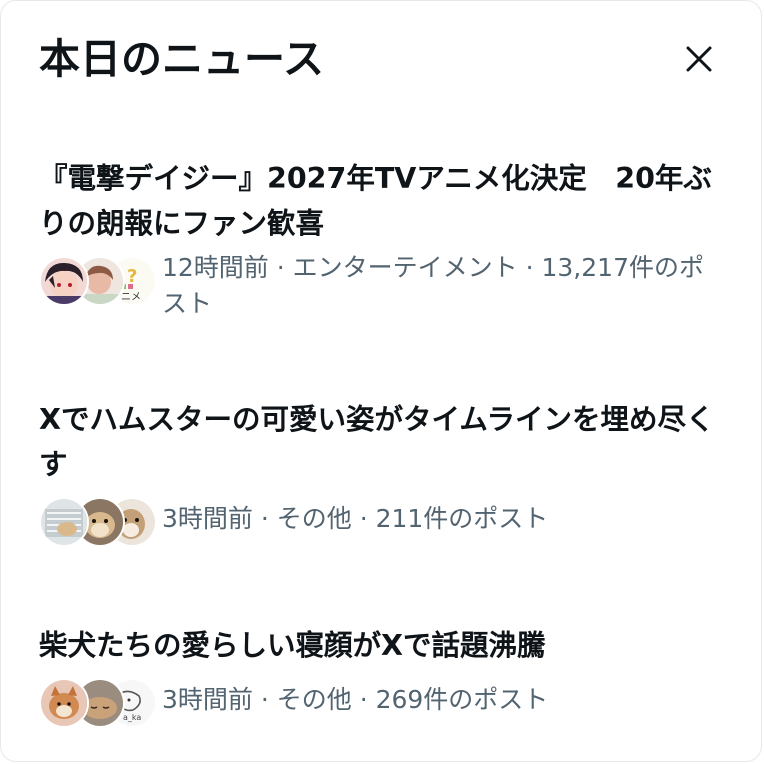  Describe the element at coordinates (181, 59) in the screenshot. I see `panel-title: 本日のニュース` at that location.